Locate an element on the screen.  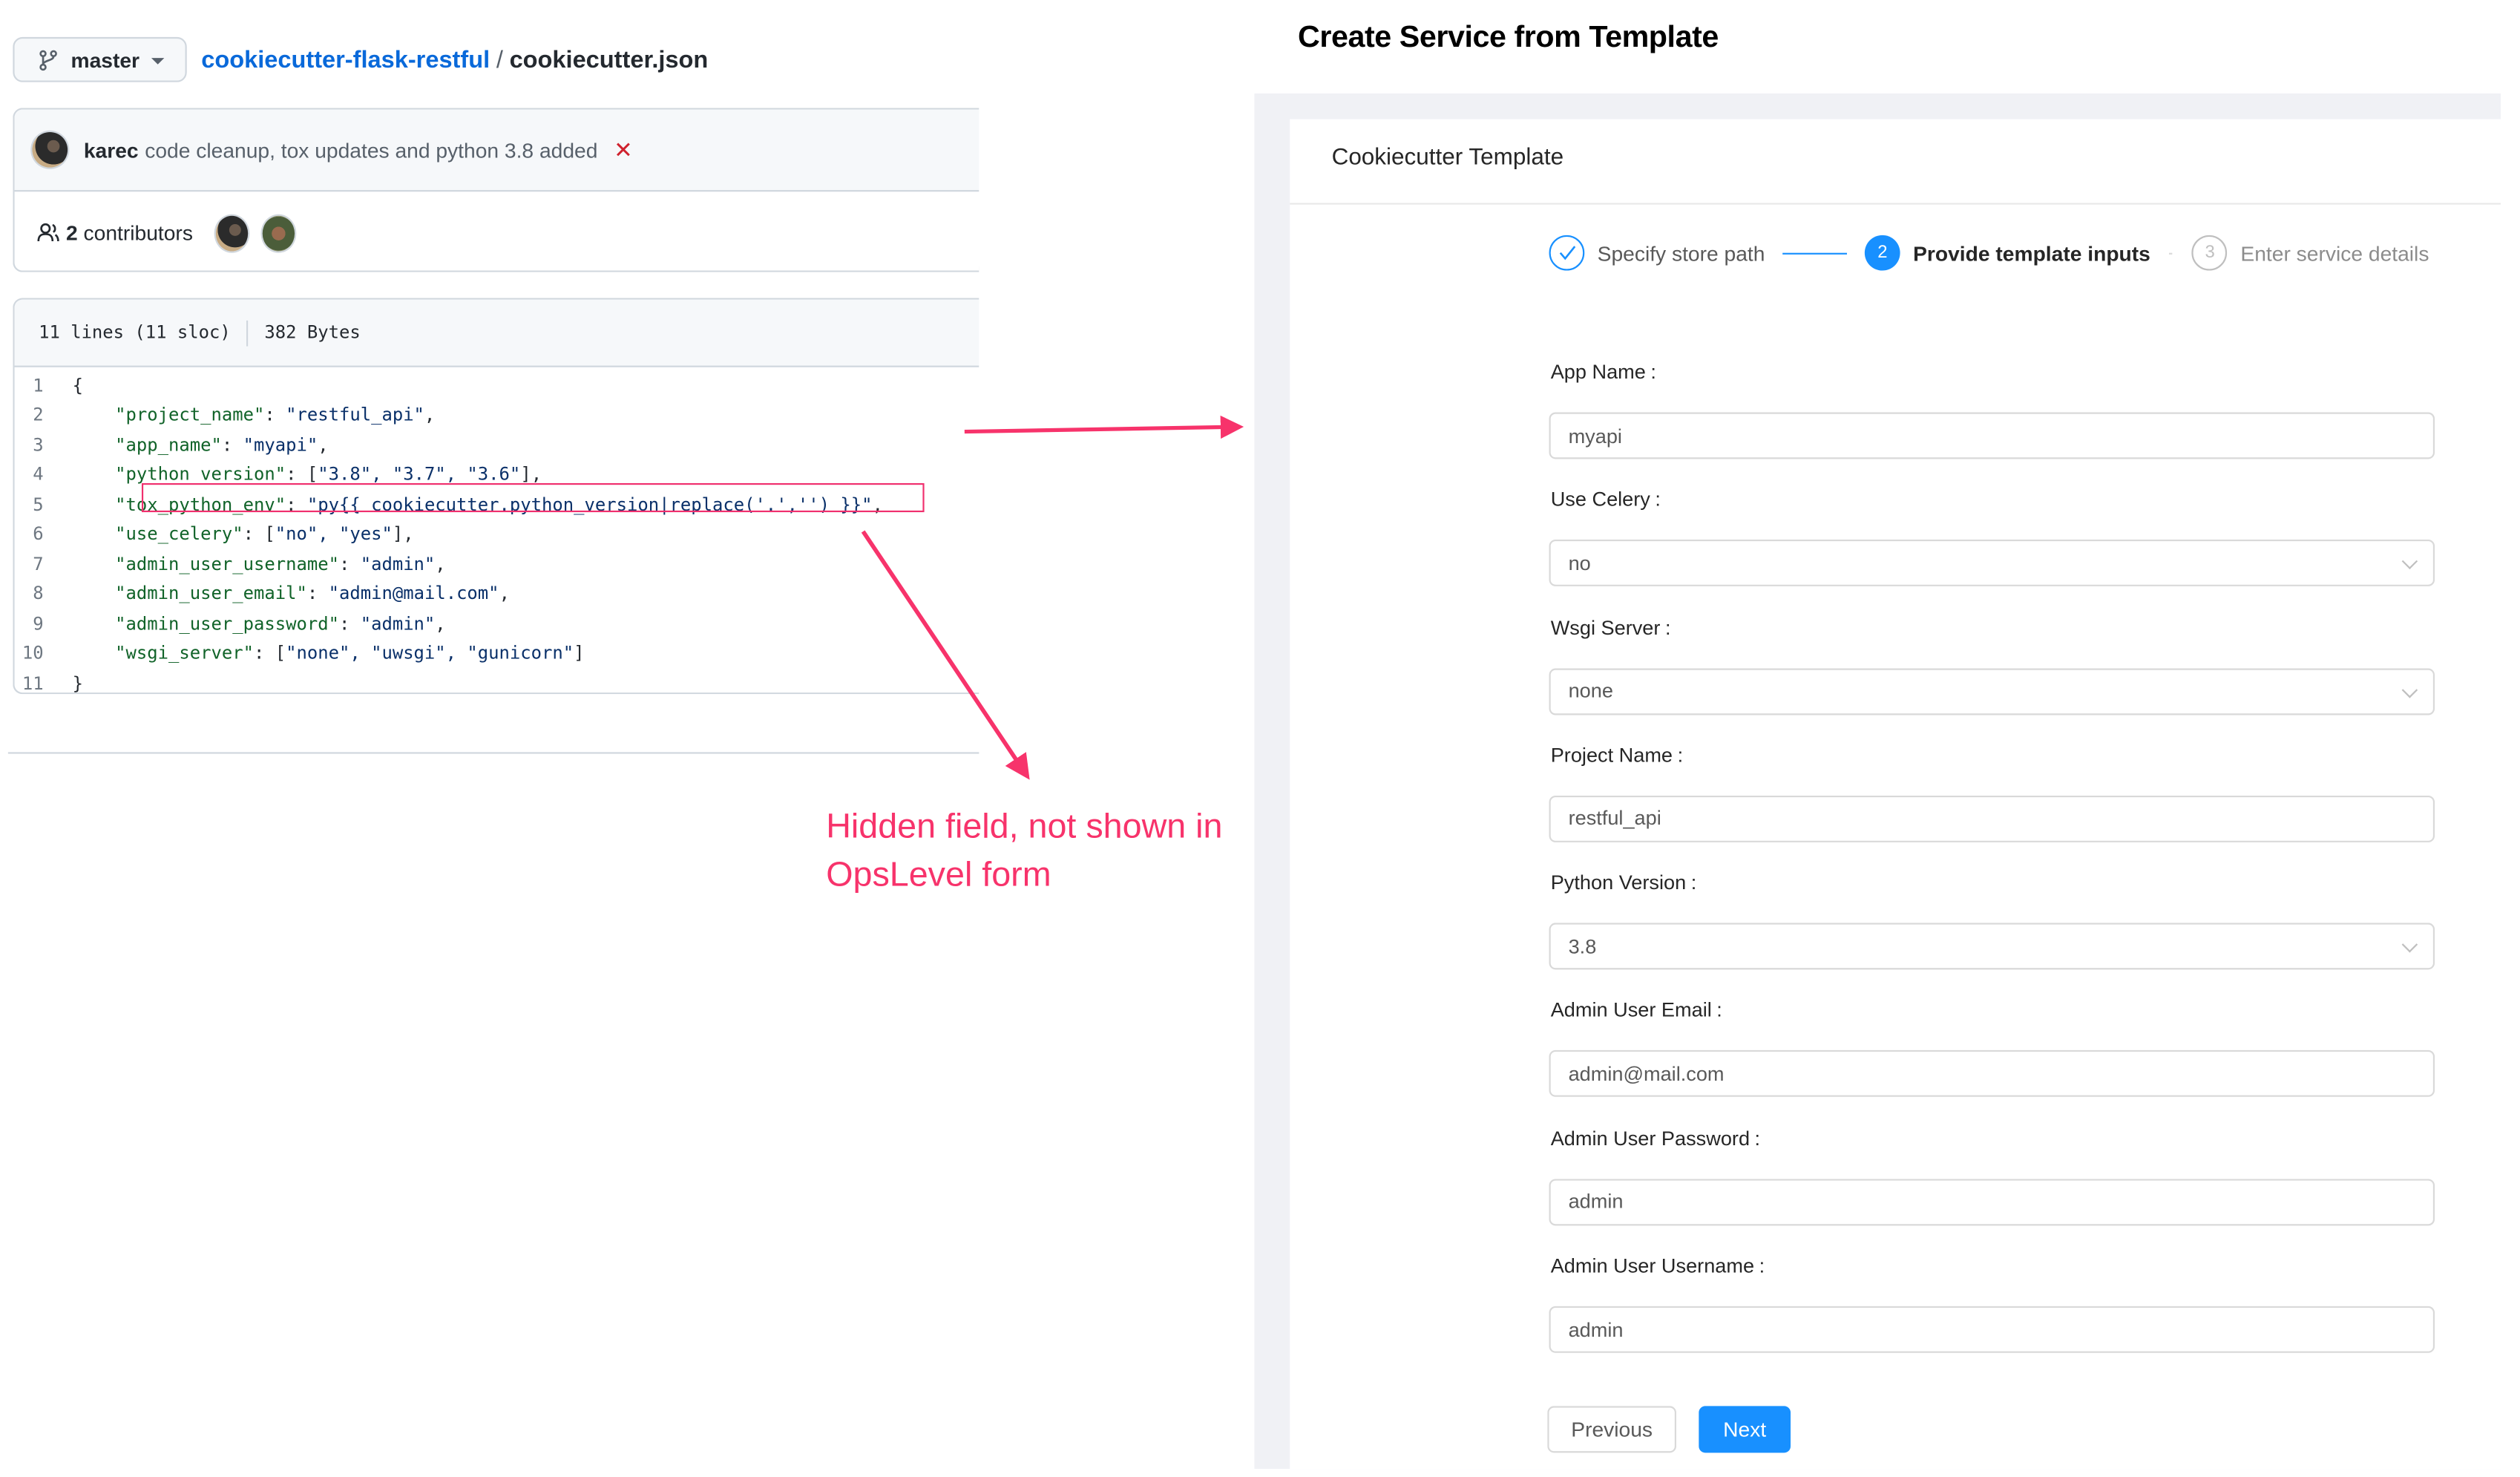
contributors-link: 2 contributors is located at coordinates (130, 232).